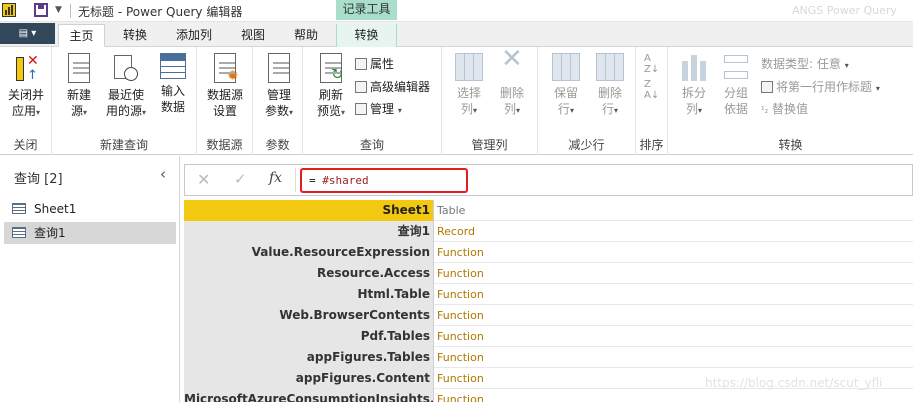  I want to click on split-column-icon, so click(694, 67).